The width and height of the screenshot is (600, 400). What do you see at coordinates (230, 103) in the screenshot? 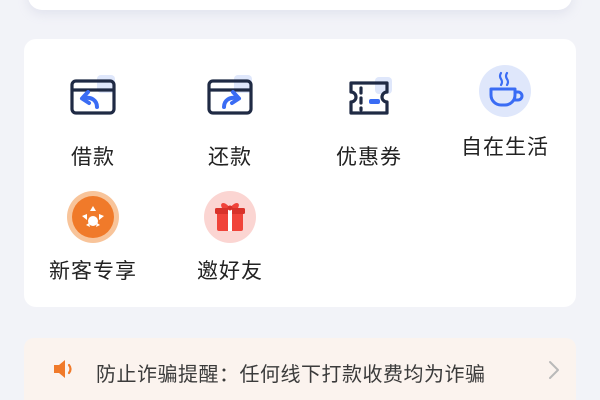
I see `card-arrow-forward-icon` at bounding box center [230, 103].